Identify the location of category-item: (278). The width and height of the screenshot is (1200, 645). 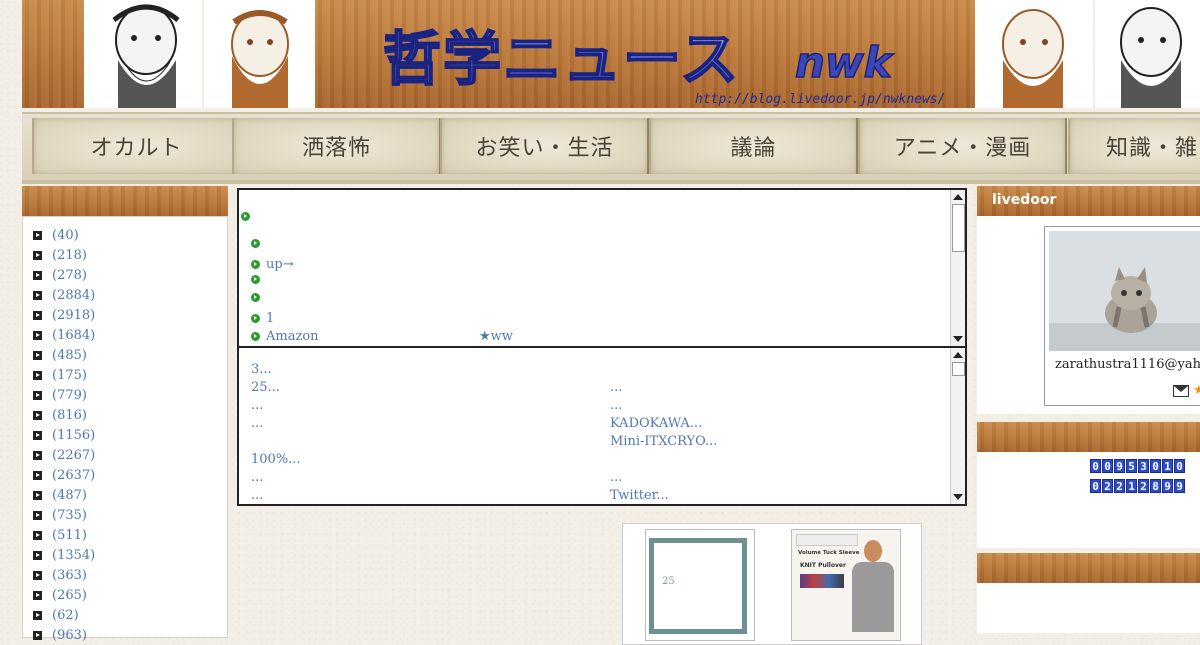
(130, 275).